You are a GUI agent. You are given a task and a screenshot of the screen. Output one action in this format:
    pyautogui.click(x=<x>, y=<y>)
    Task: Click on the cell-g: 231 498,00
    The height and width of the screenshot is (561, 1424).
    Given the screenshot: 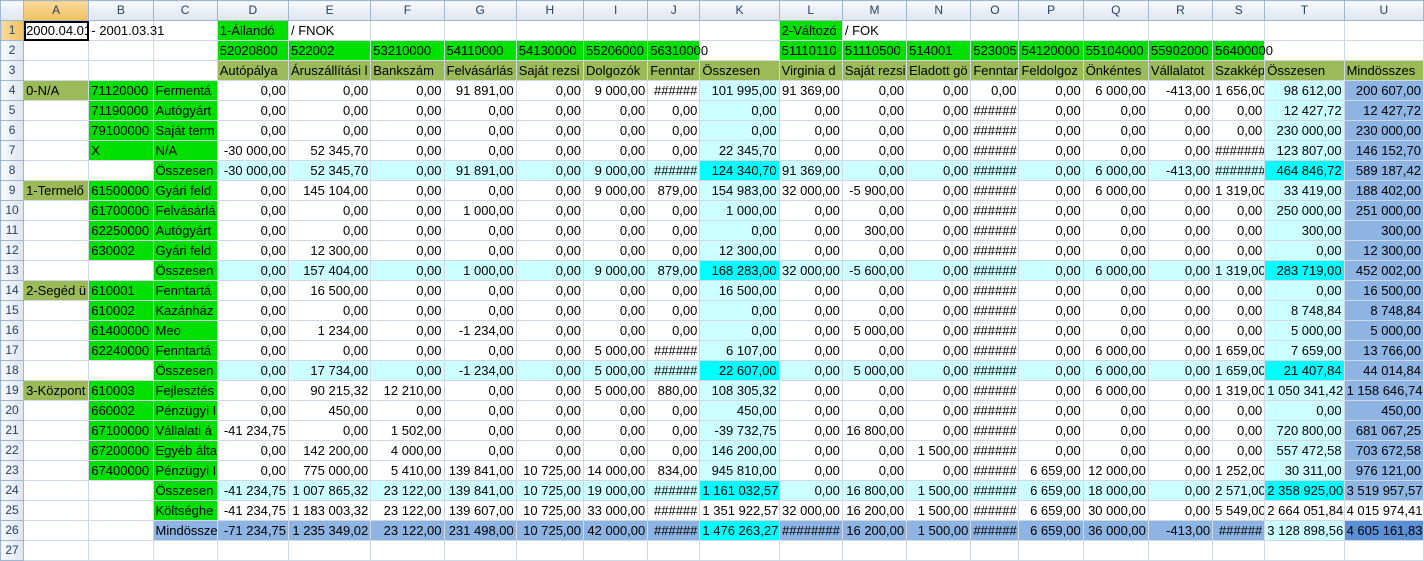 What is the action you would take?
    pyautogui.click(x=480, y=530)
    